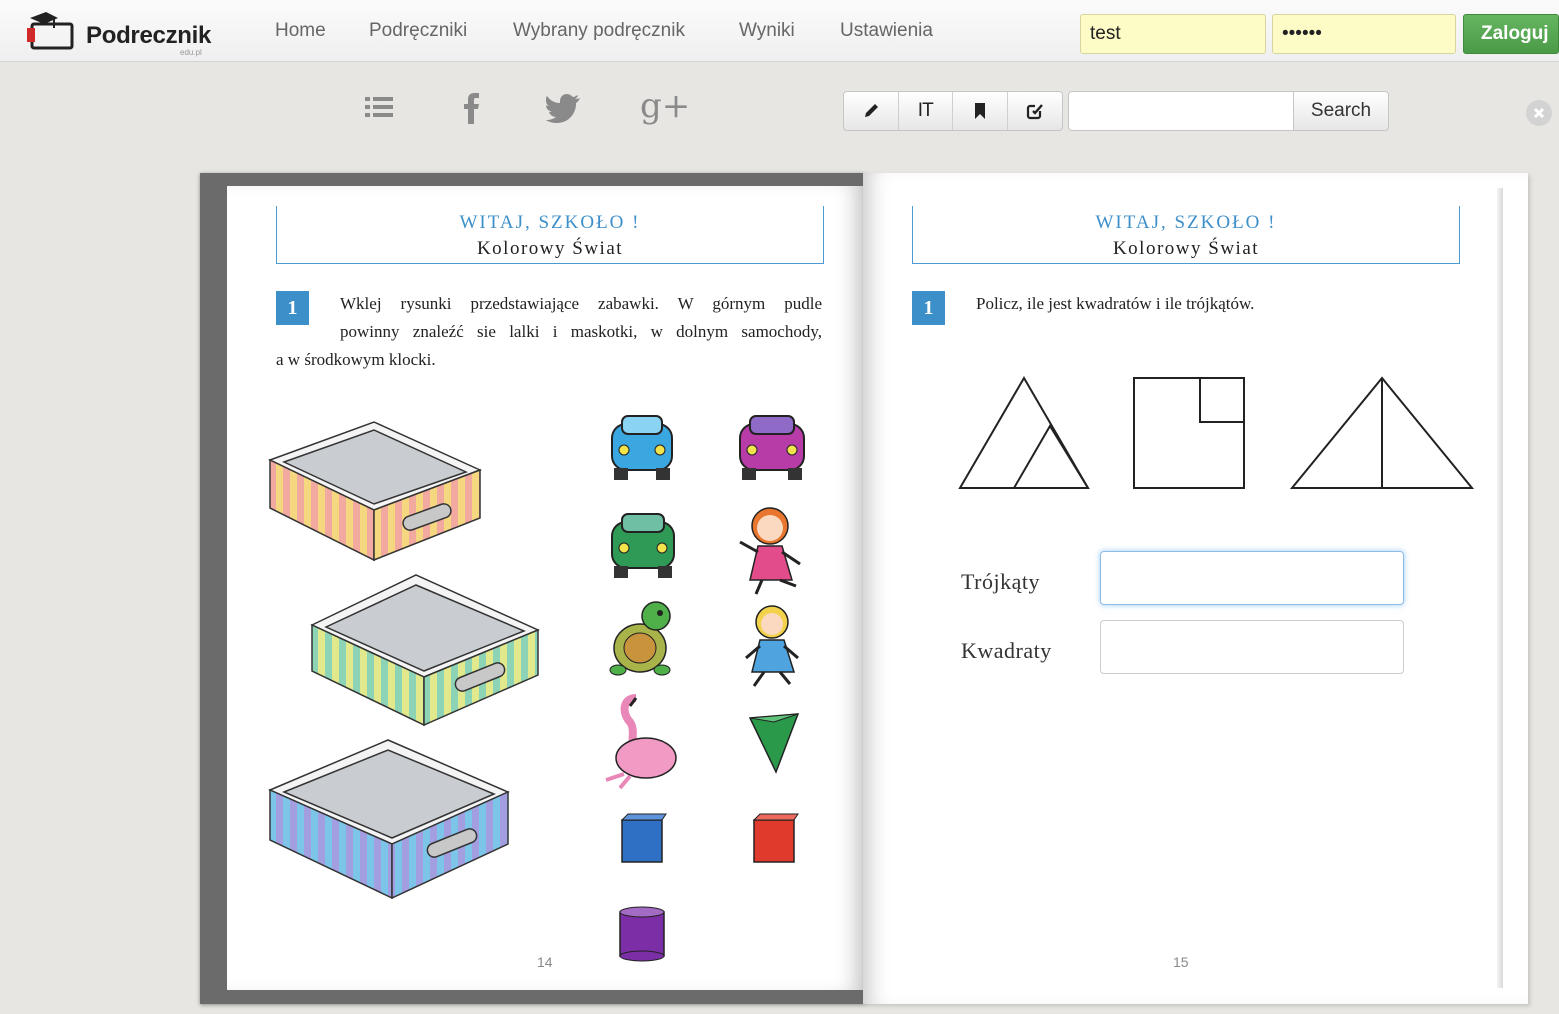 This screenshot has height=1014, width=1559. I want to click on triangles-input, so click(1252, 578).